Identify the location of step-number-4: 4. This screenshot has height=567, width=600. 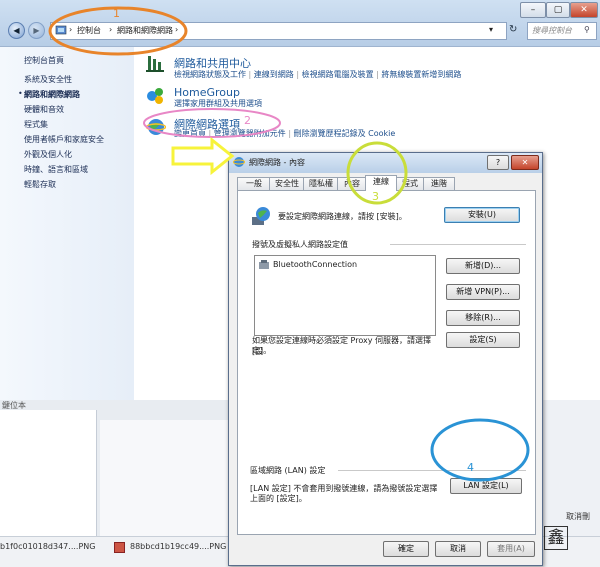
(470, 467).